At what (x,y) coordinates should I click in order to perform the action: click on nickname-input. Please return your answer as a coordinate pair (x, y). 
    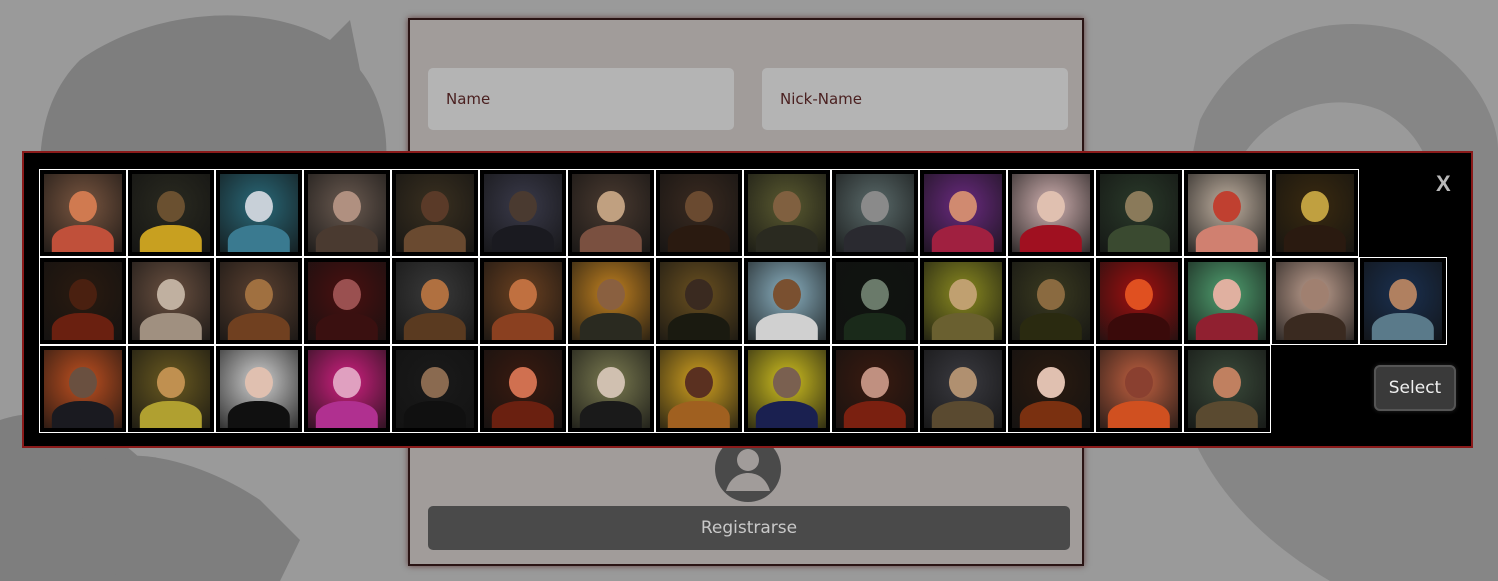
    Looking at the image, I should click on (923, 99).